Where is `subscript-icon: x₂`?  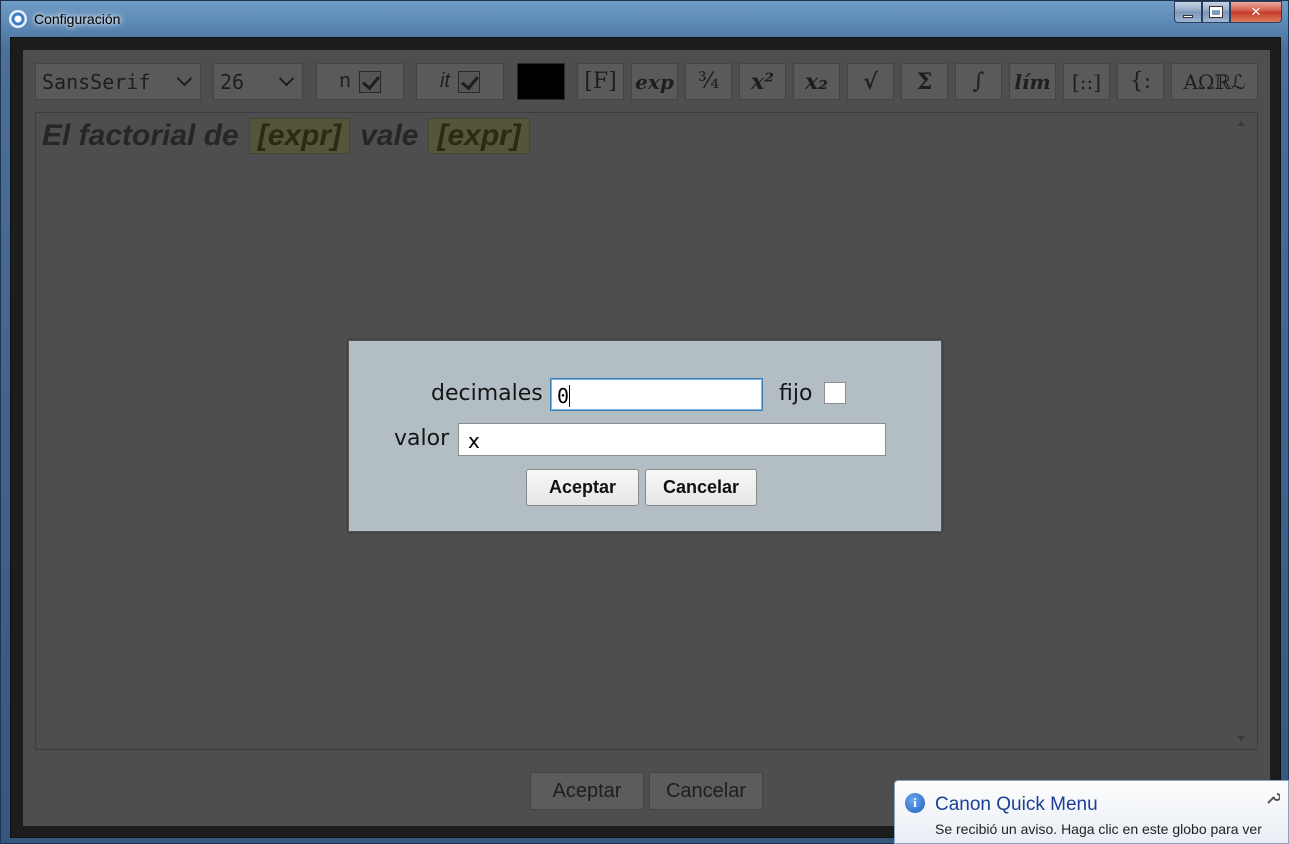 subscript-icon: x₂ is located at coordinates (816, 81).